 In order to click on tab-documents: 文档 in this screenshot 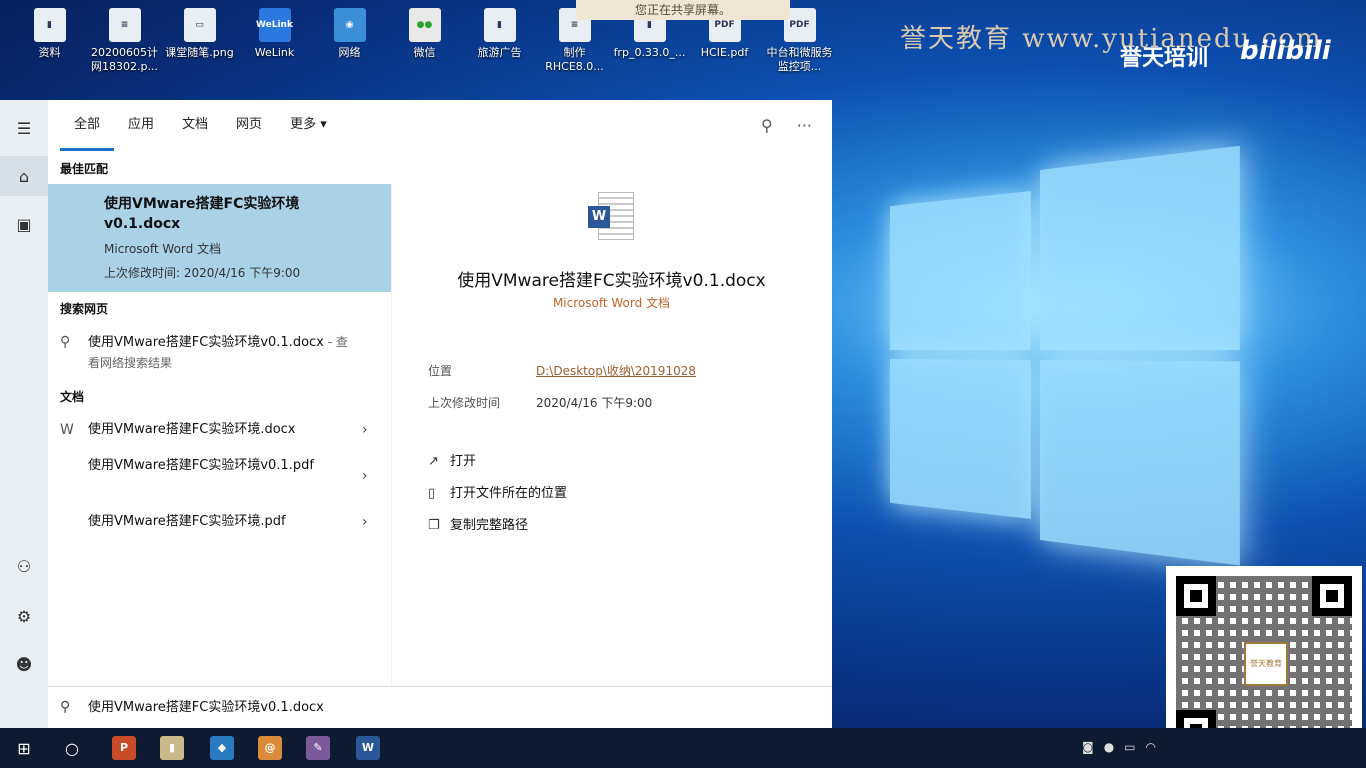, I will do `click(195, 131)`.